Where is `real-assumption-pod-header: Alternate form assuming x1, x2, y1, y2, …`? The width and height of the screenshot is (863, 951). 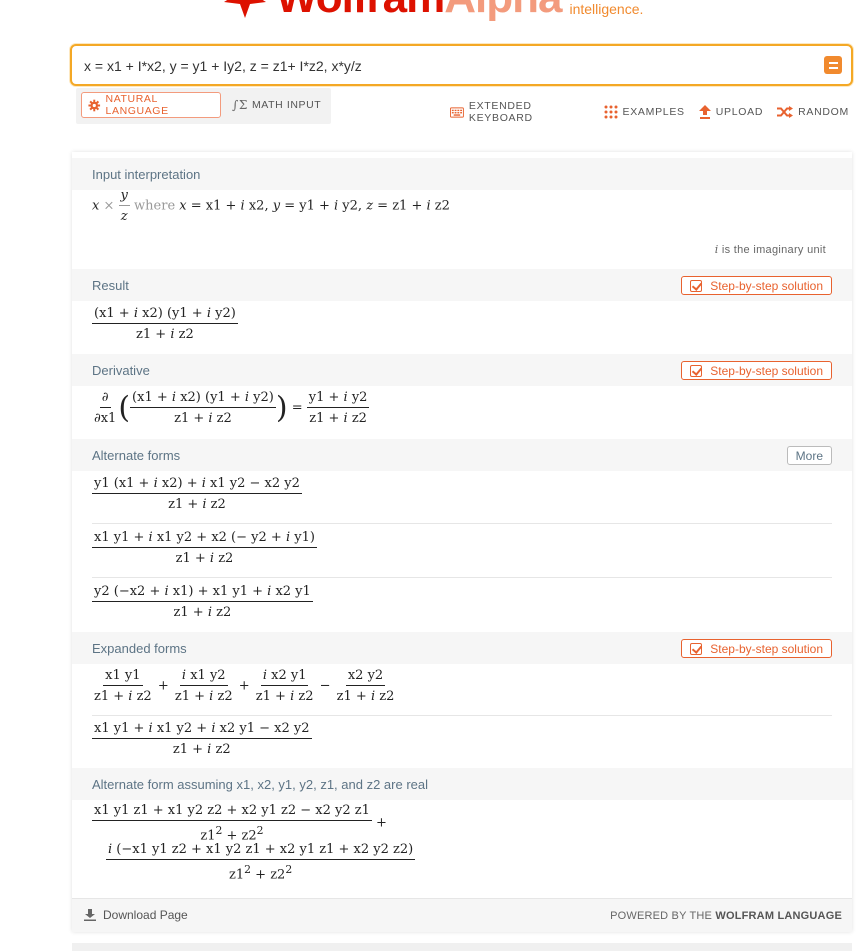 real-assumption-pod-header: Alternate form assuming x1, x2, y1, y2, … is located at coordinates (462, 784).